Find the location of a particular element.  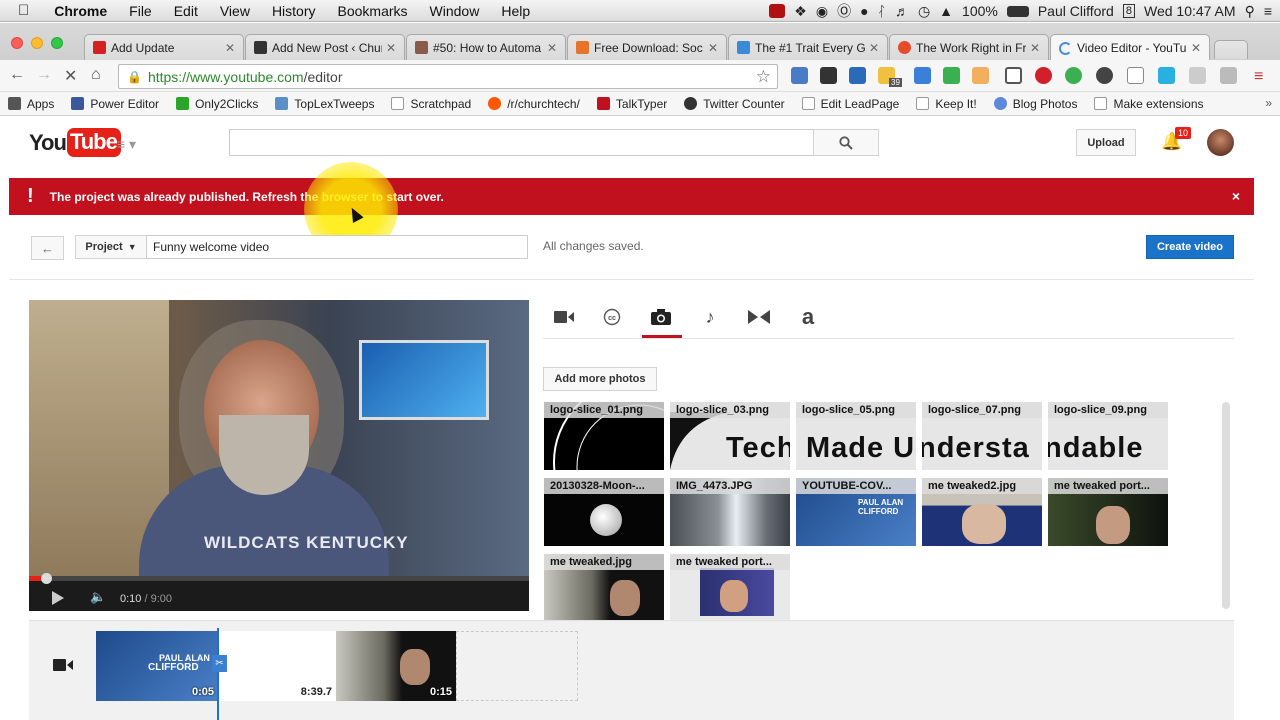

menu-window: Window is located at coordinates (455, 11).